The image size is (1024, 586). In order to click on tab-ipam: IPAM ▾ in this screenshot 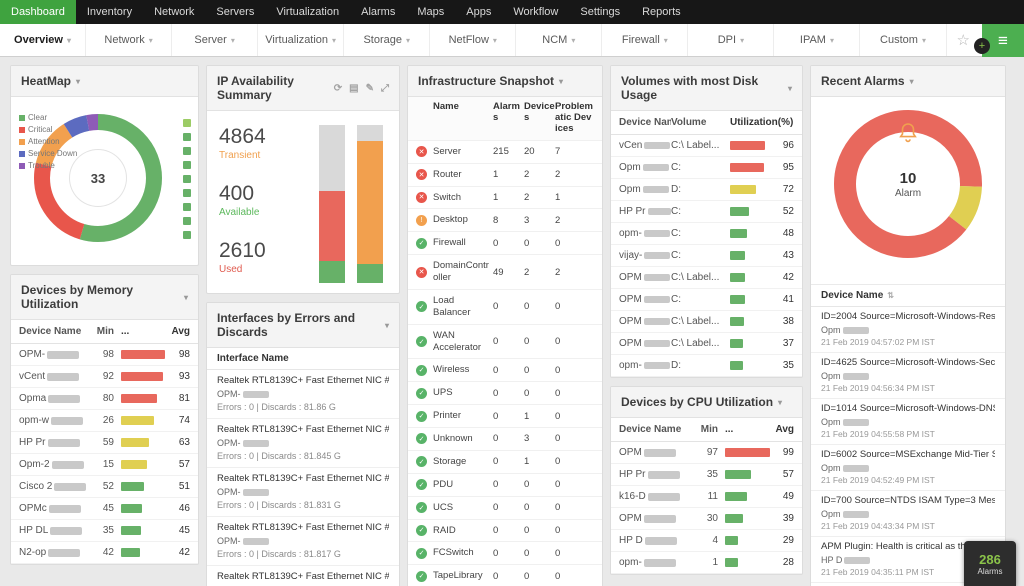, I will do `click(817, 40)`.